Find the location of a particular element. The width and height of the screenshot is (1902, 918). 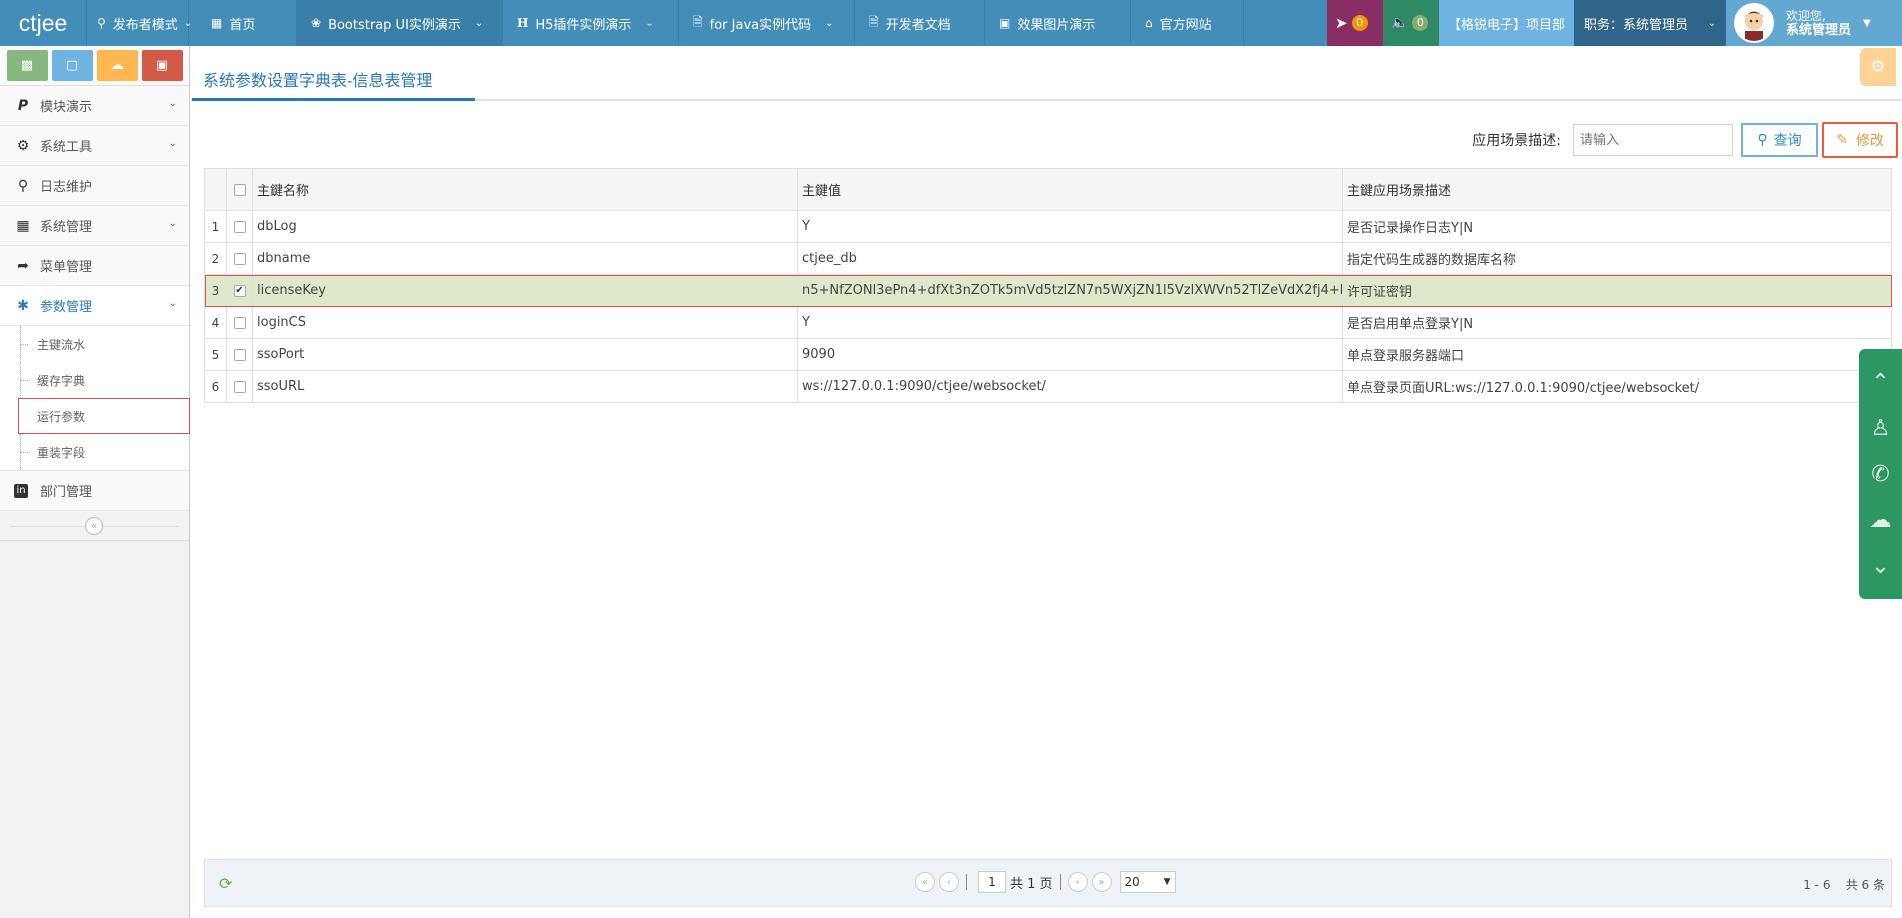

sidebar-item-department: in 部门管理 is located at coordinates (94, 491).